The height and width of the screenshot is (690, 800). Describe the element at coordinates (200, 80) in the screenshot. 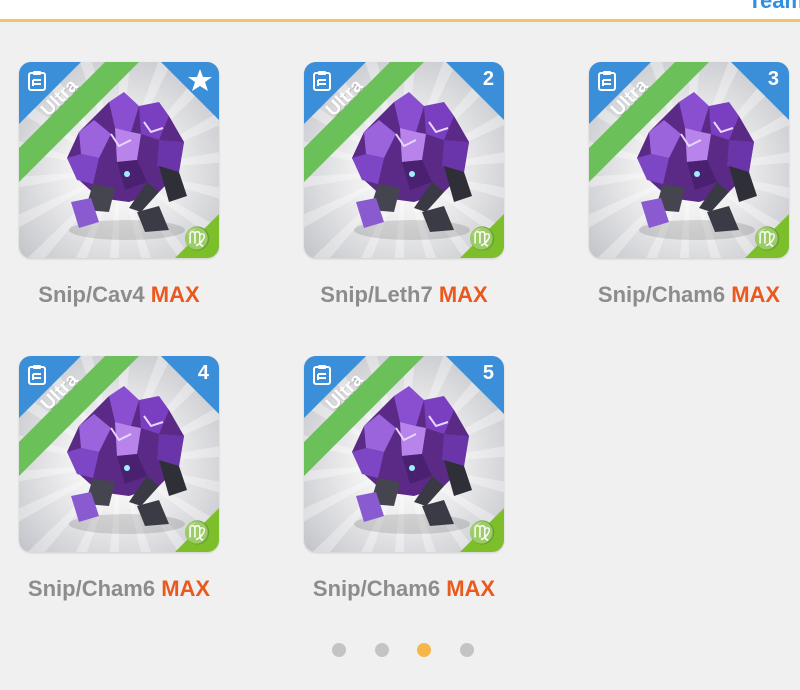

I see `star-icon` at that location.